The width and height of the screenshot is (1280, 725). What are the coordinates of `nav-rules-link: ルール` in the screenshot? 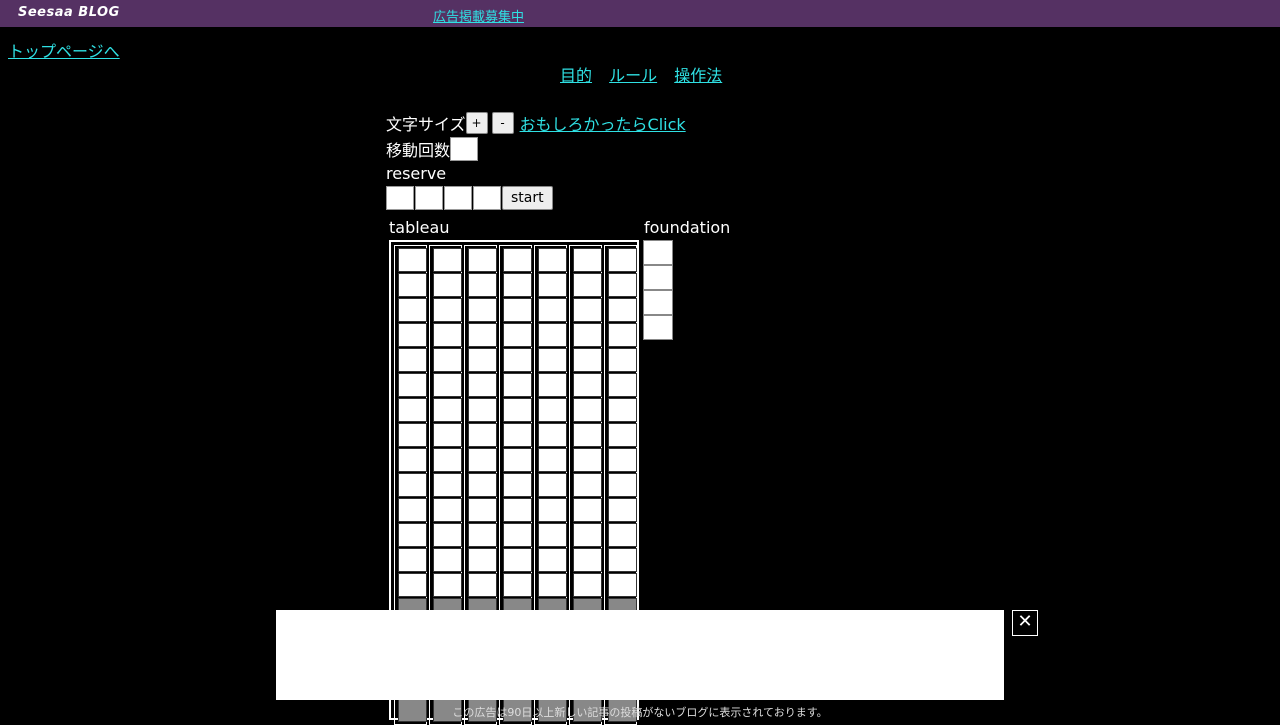 It's located at (633, 75).